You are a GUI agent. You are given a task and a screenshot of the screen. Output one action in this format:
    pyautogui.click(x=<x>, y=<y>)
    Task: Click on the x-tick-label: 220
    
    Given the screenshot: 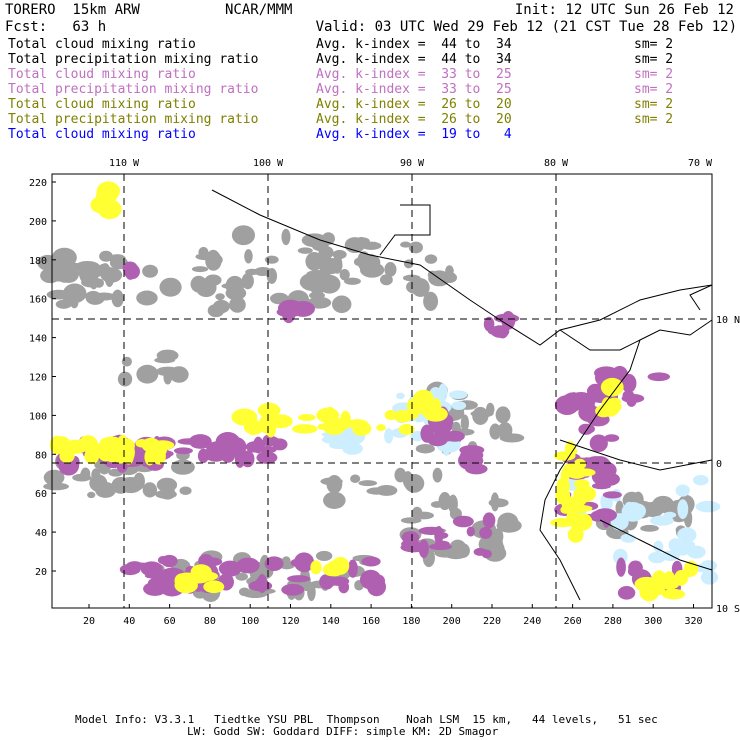 What is the action you would take?
    pyautogui.click(x=492, y=621)
    